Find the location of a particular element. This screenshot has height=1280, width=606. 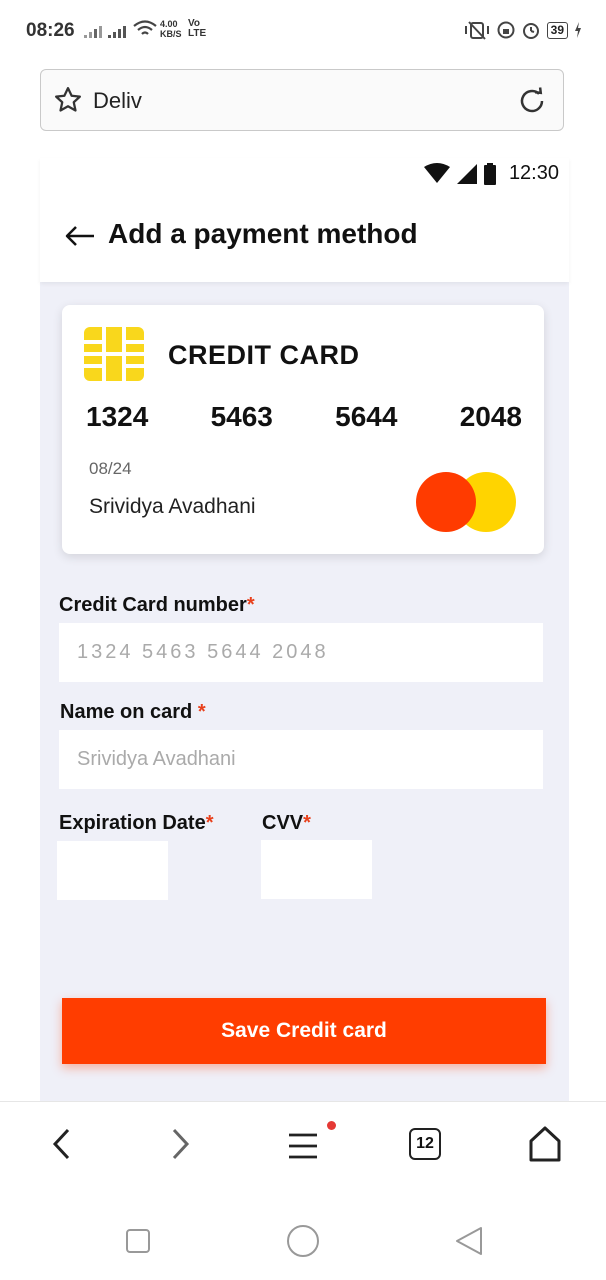

card-type-label: CREDIT CARD is located at coordinates (264, 355).